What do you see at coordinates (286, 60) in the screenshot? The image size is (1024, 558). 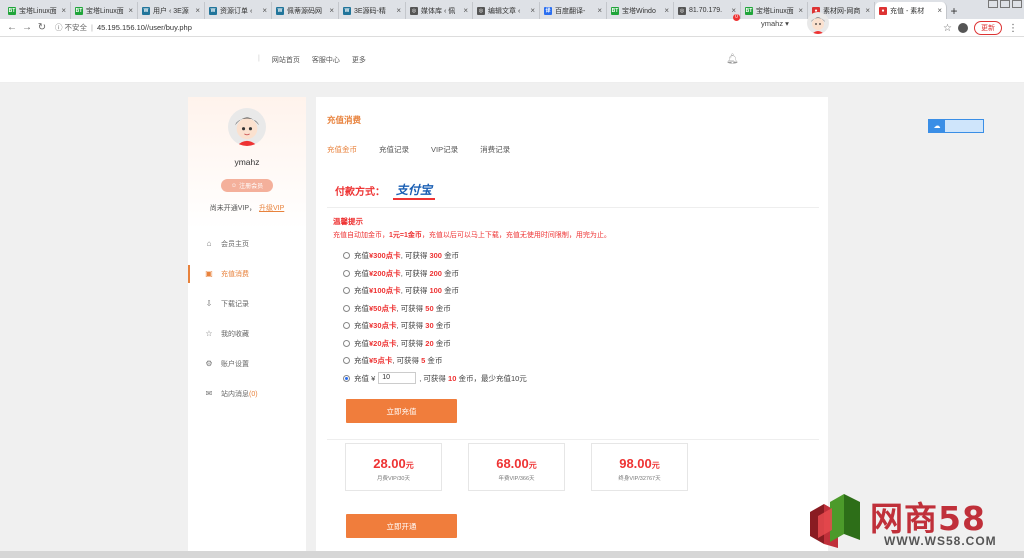 I see `nav-home-link: 网站首页` at bounding box center [286, 60].